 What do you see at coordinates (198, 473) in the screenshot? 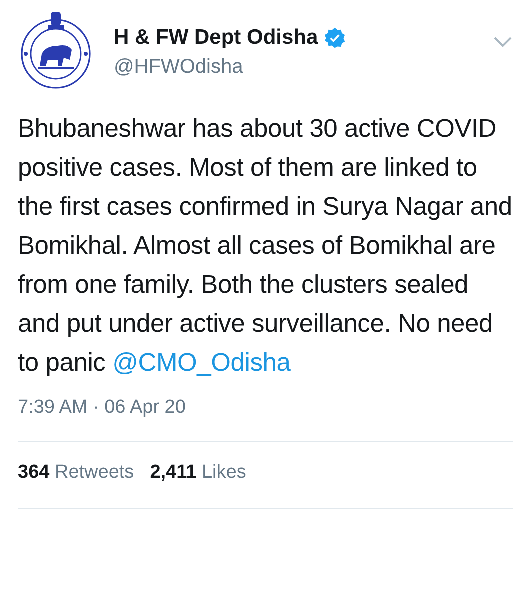
I see `engagement-count: 2,411 Likes` at bounding box center [198, 473].